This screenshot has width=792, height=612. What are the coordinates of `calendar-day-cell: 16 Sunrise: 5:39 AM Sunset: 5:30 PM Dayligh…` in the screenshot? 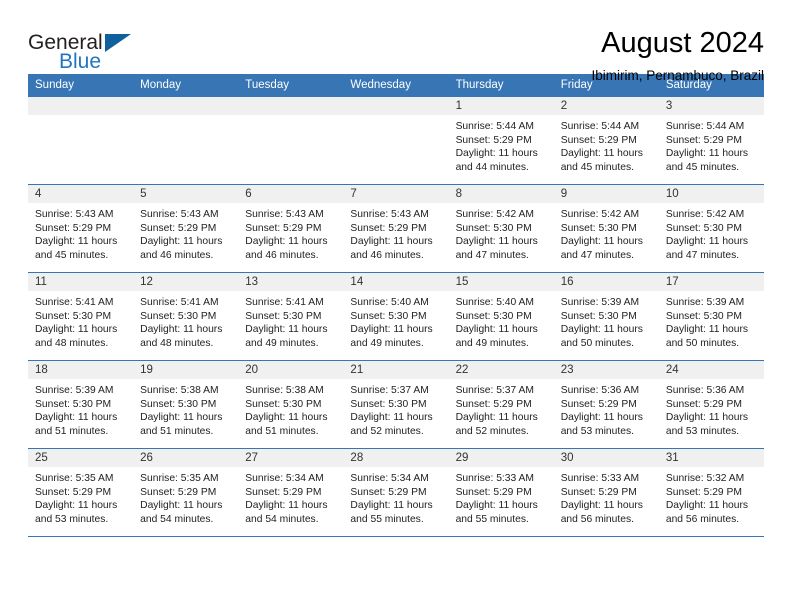 It's located at (606, 316).